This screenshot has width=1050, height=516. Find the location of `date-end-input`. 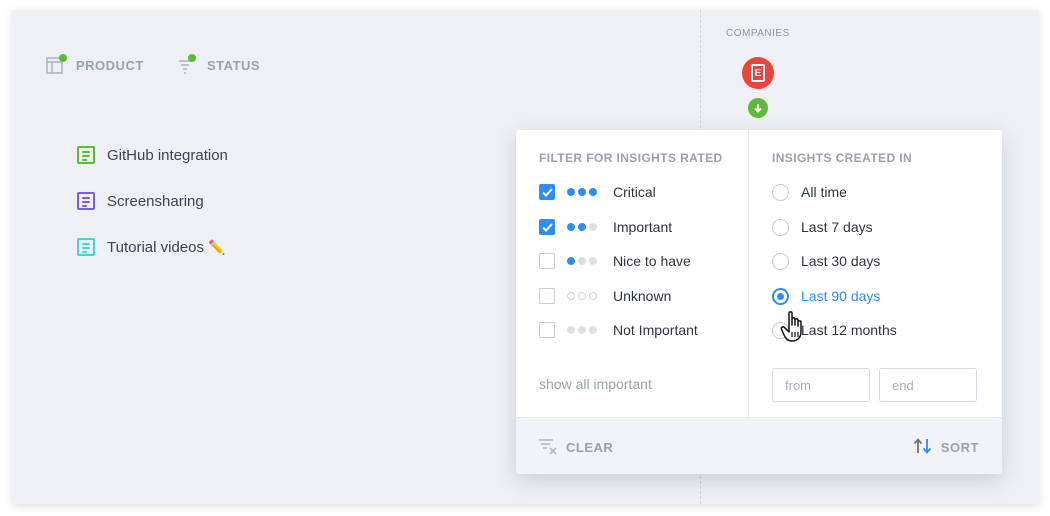

date-end-input is located at coordinates (928, 385).